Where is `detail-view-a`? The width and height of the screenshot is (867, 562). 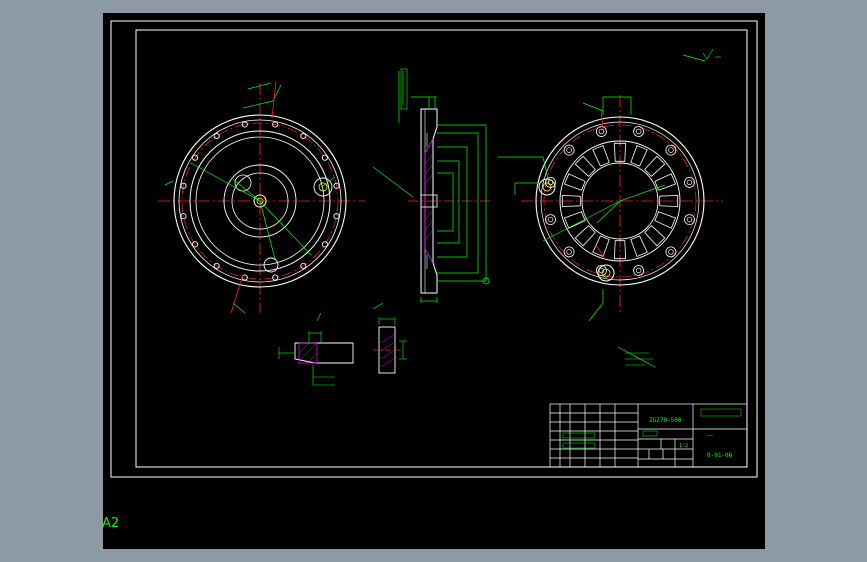 detail-view-a is located at coordinates (316, 349).